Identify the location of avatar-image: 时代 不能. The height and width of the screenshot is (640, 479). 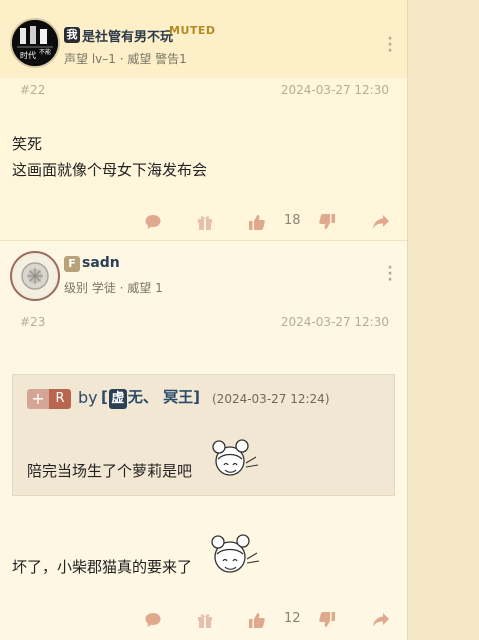
(35, 43).